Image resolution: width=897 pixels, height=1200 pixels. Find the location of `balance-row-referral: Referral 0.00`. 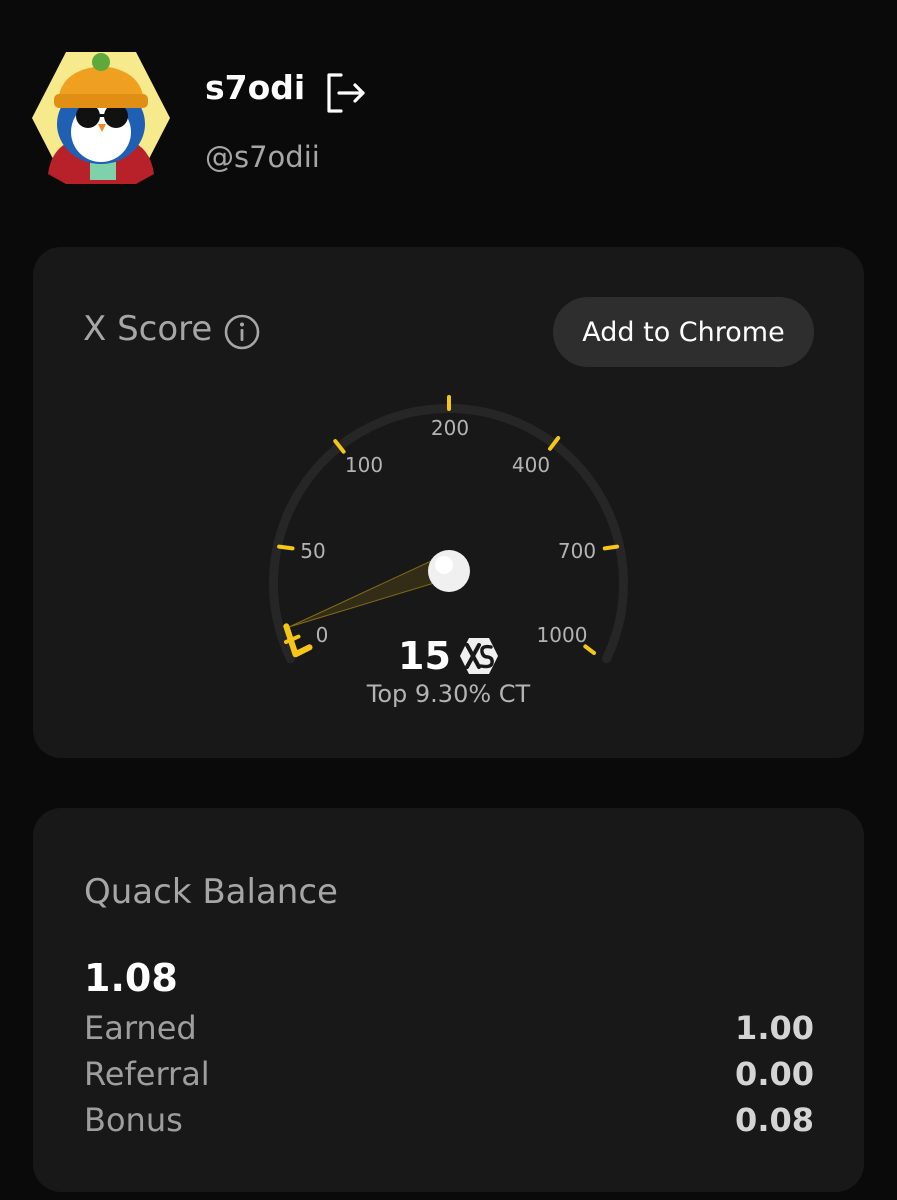

balance-row-referral: Referral 0.00 is located at coordinates (449, 1074).